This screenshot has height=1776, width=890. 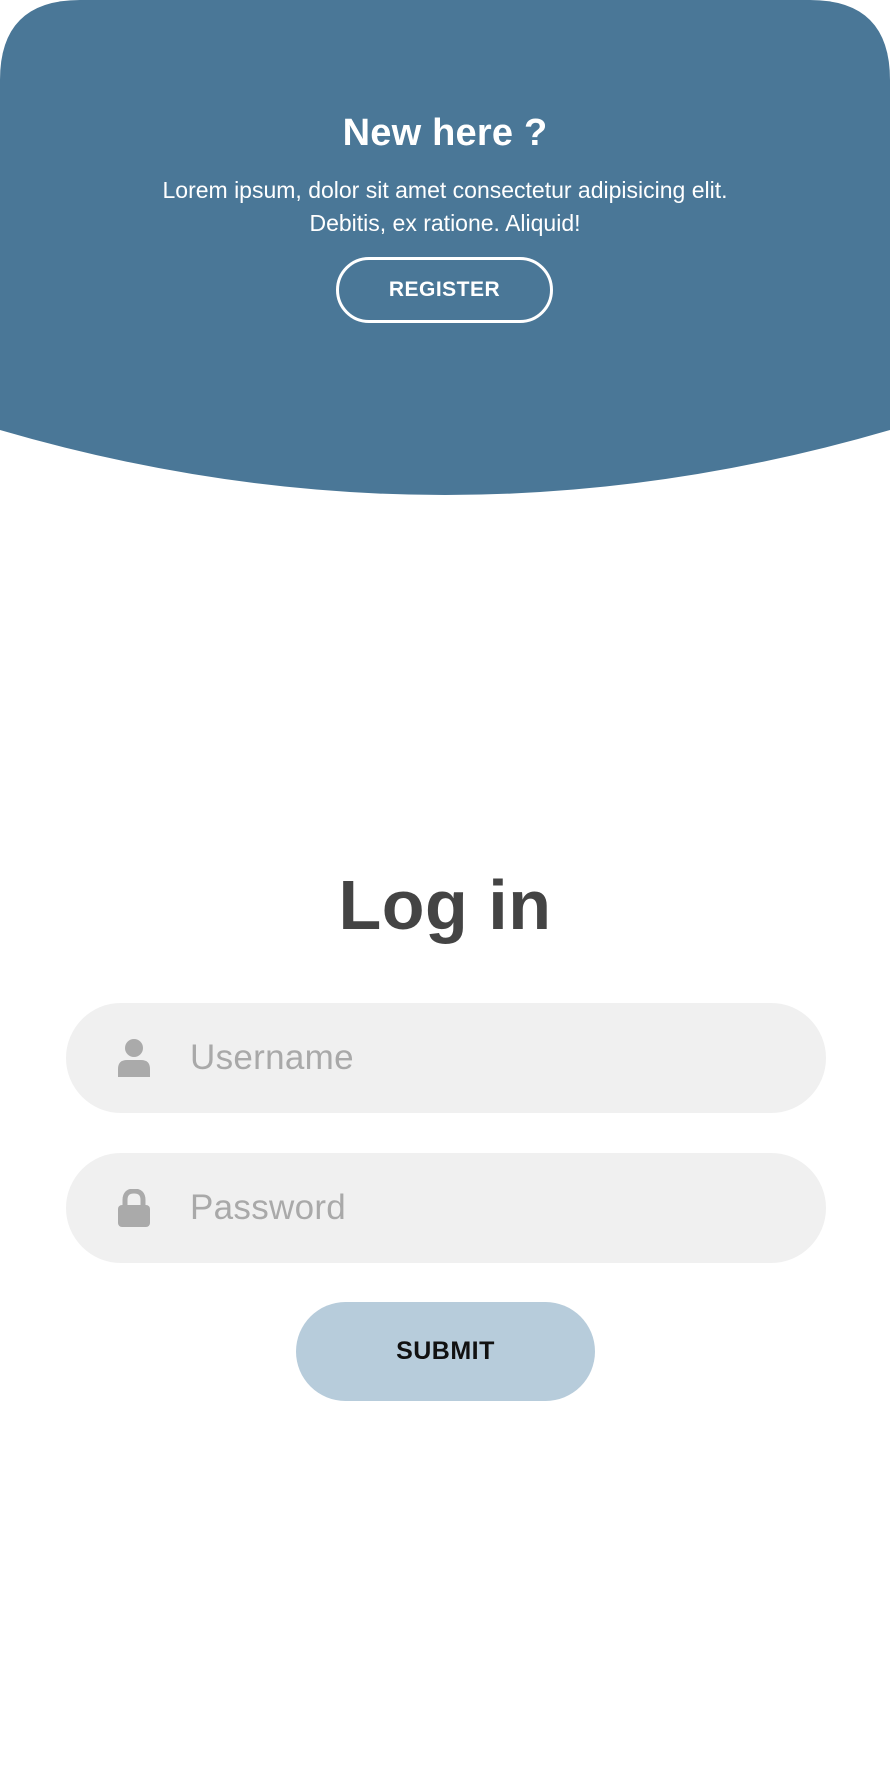 I want to click on lock-icon, so click(x=134, y=1208).